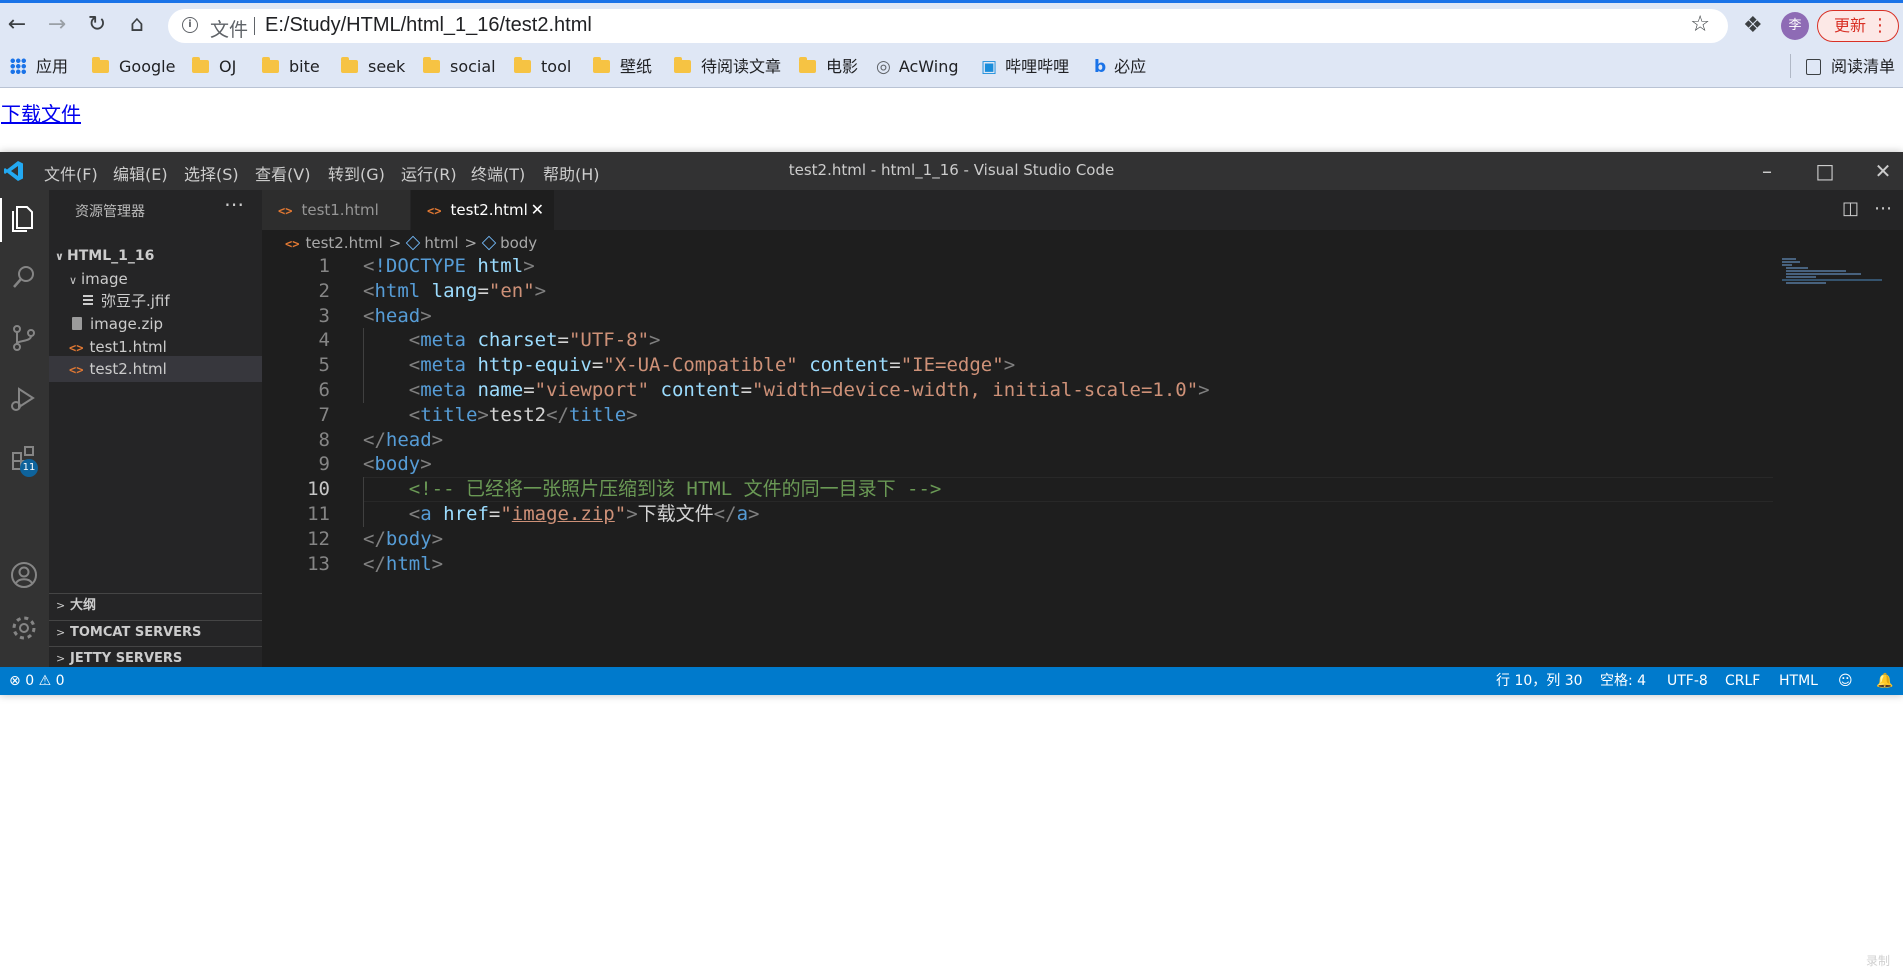 The height and width of the screenshot is (974, 1903). I want to click on bookmark-label: tool, so click(556, 66).